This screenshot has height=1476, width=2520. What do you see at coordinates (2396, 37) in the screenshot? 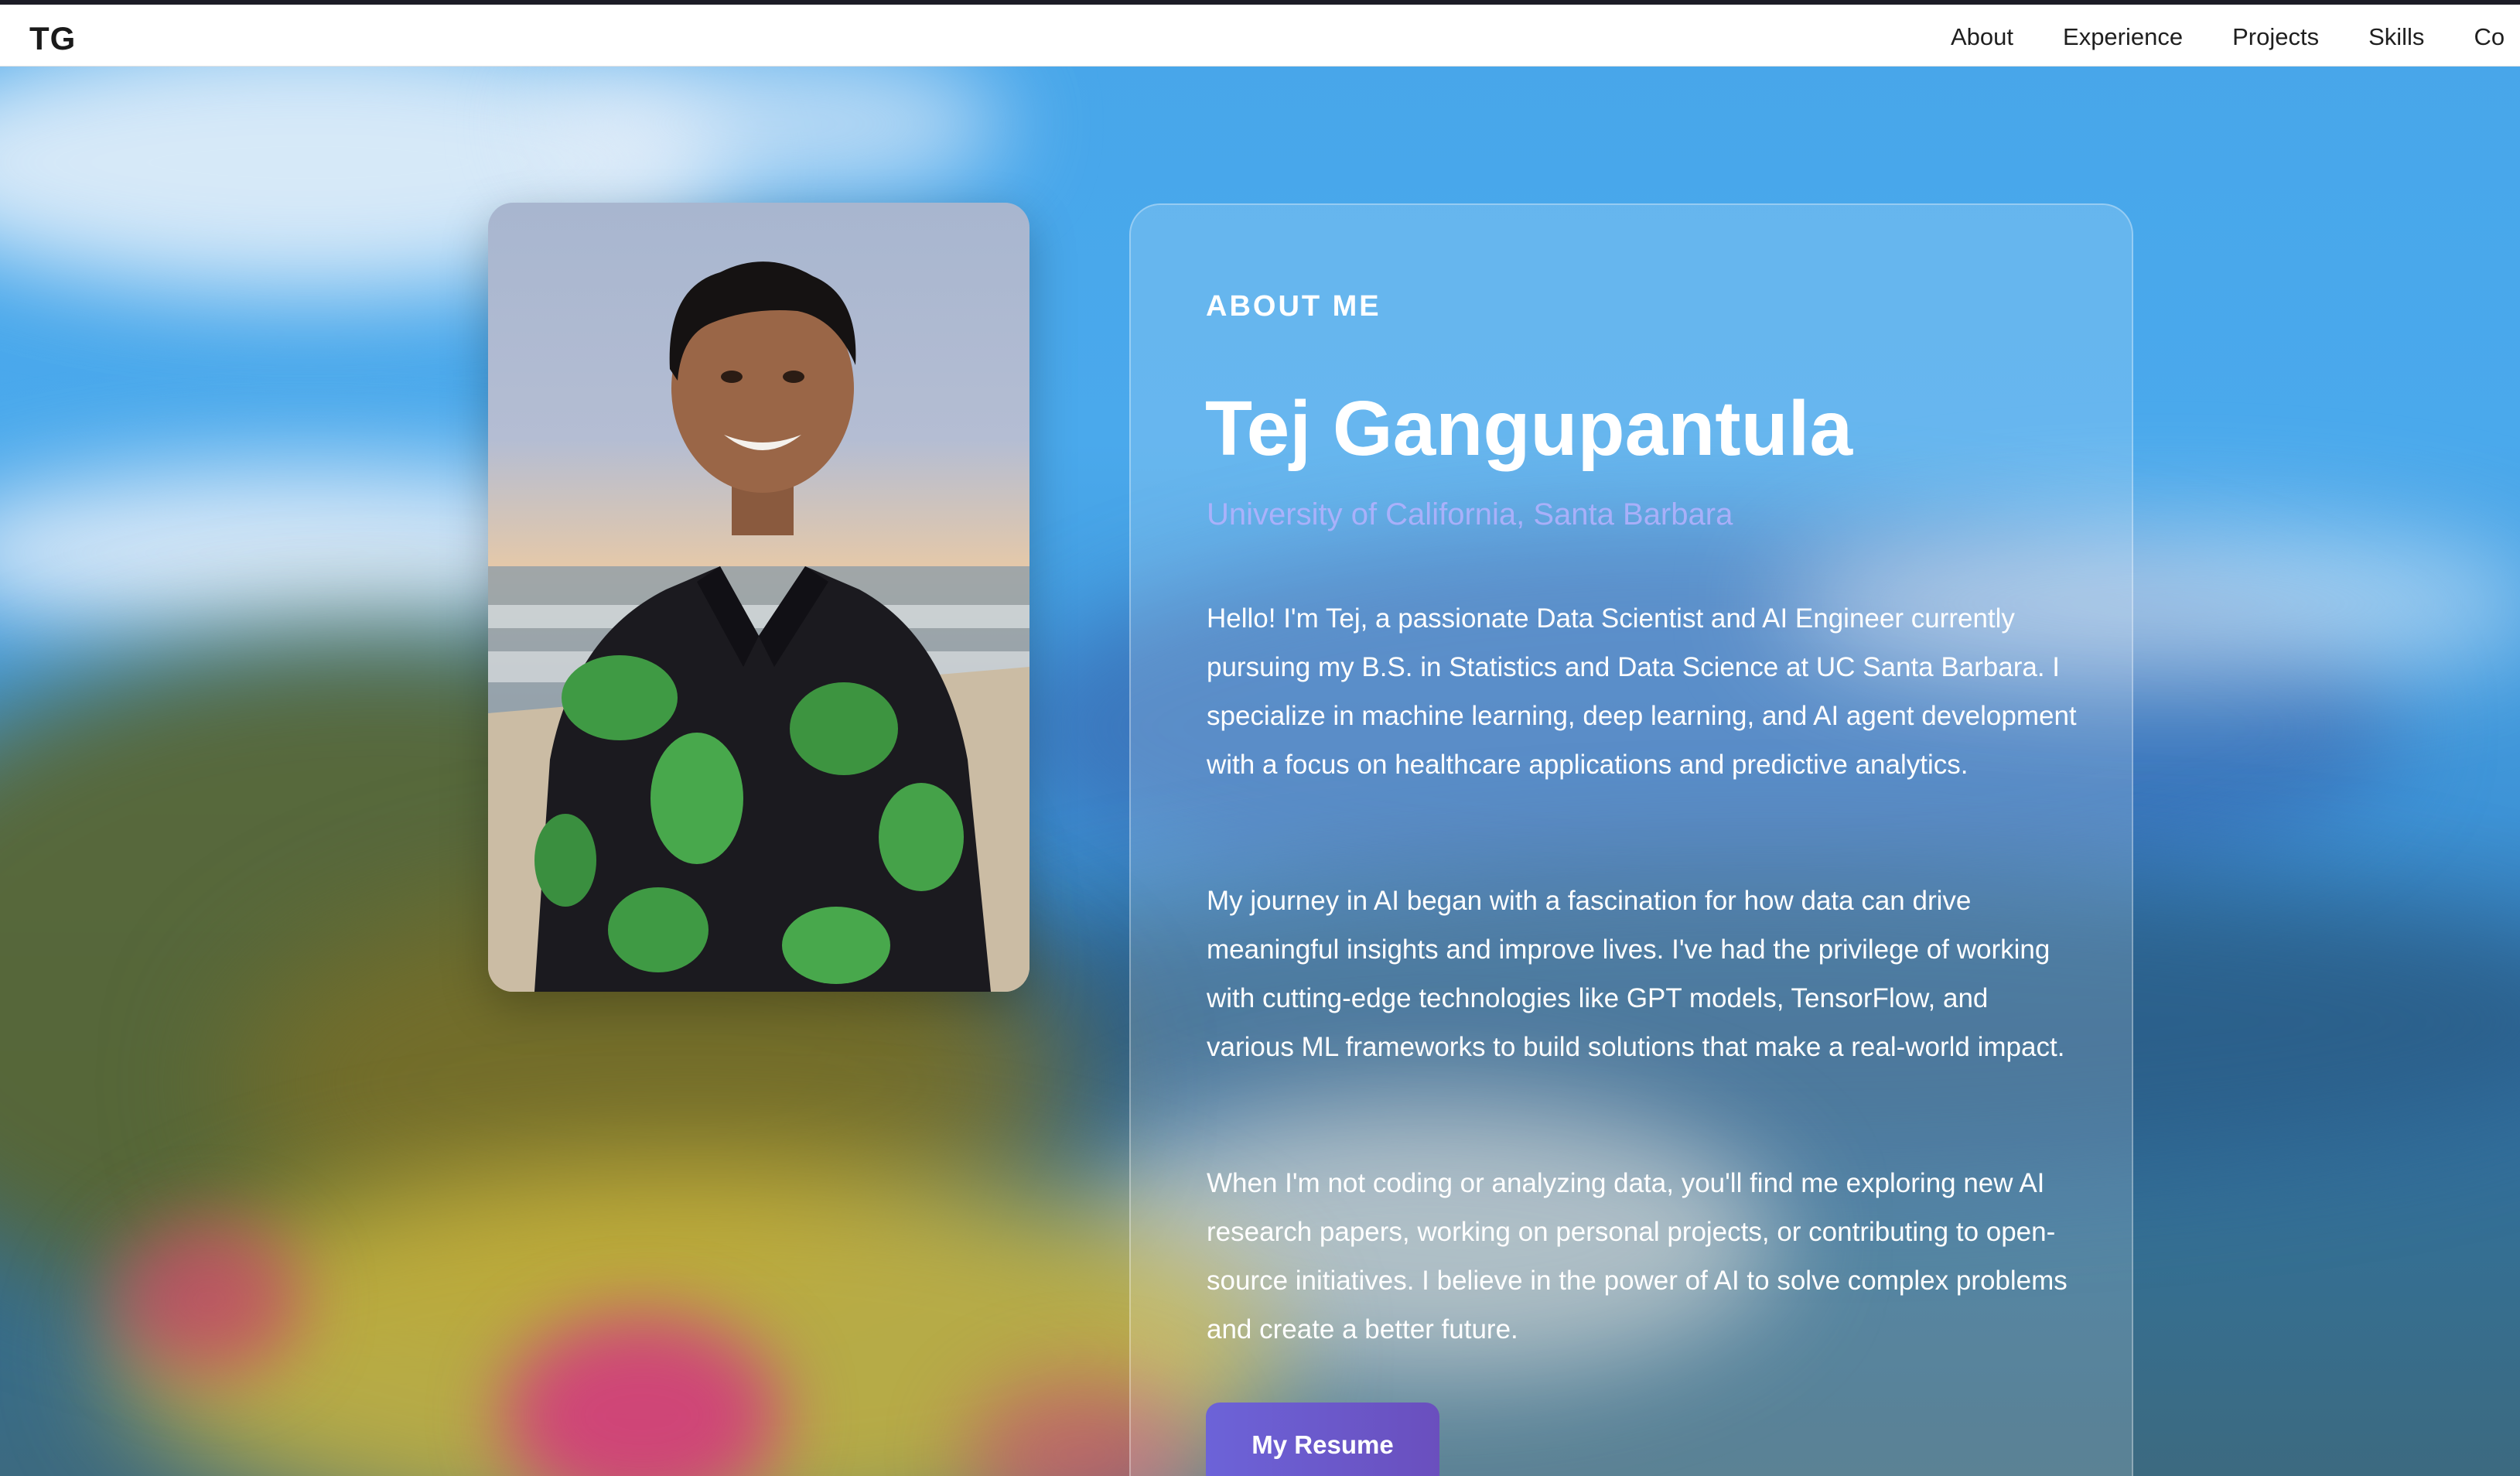
I see `nav-link-skills: Skills` at bounding box center [2396, 37].